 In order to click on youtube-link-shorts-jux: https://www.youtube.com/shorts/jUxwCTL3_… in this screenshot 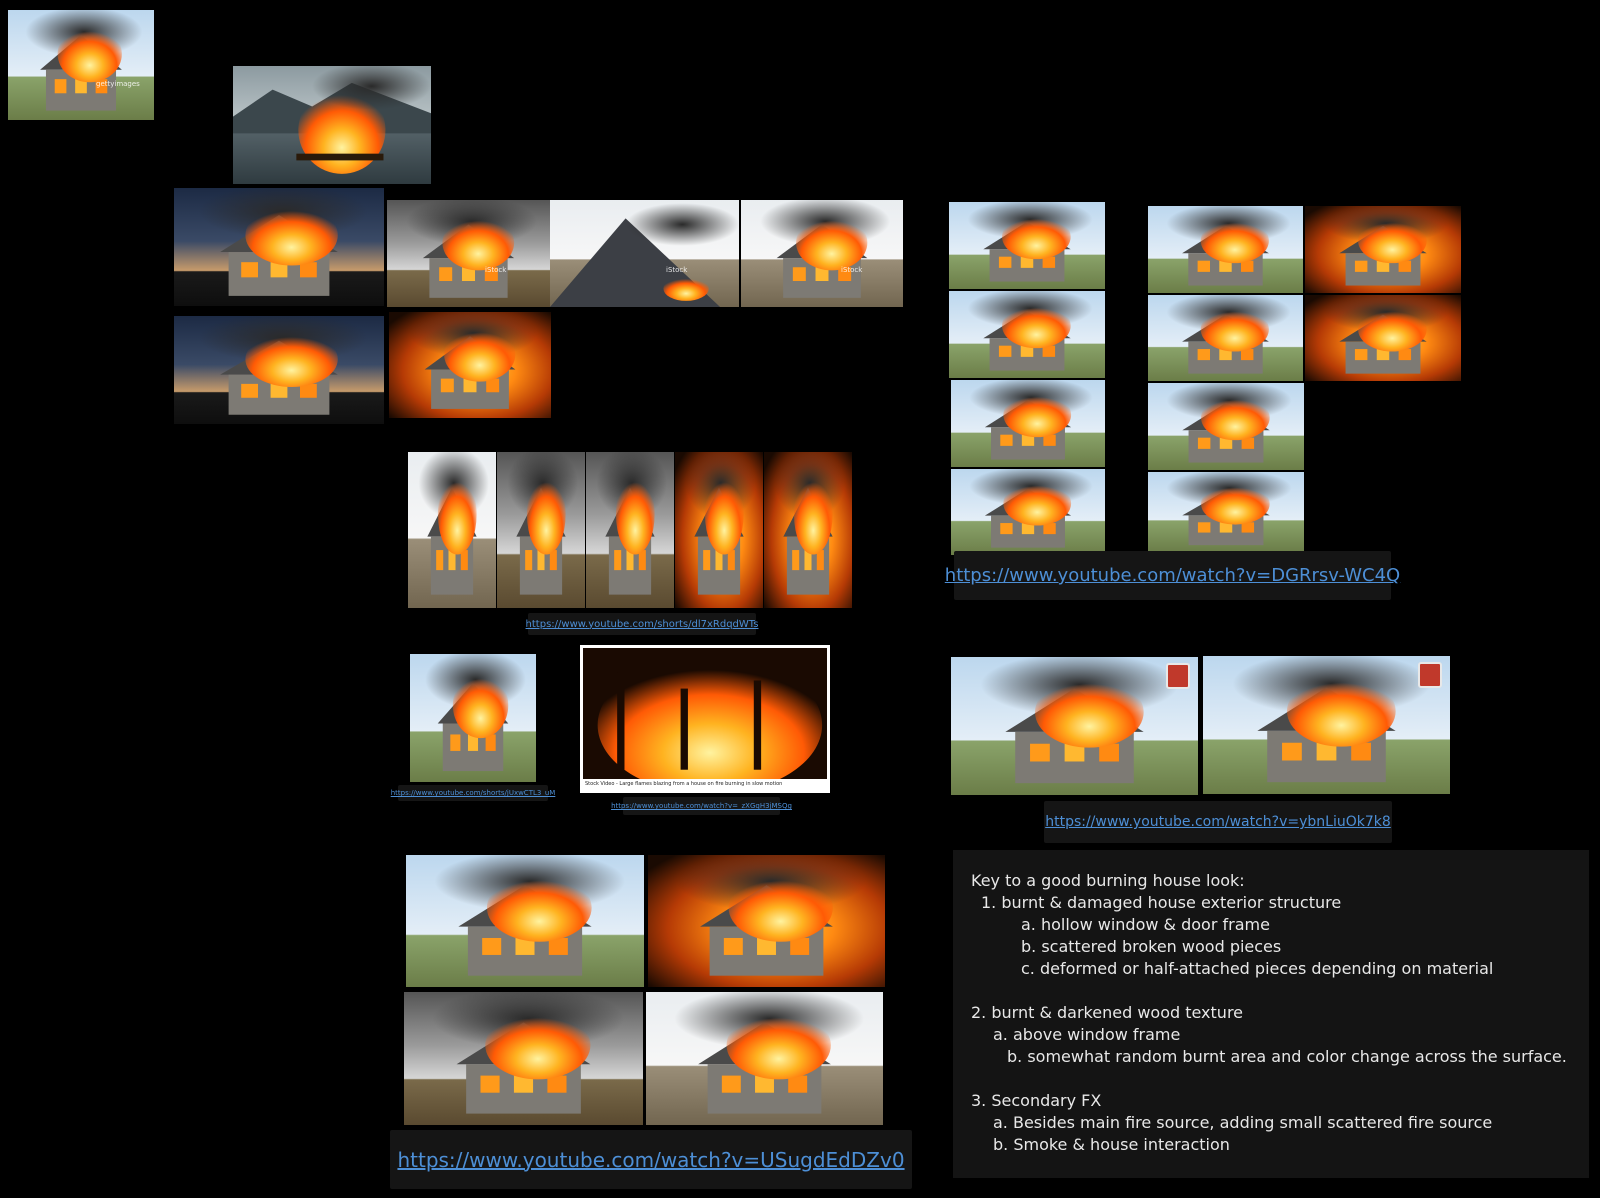, I will do `click(473, 793)`.